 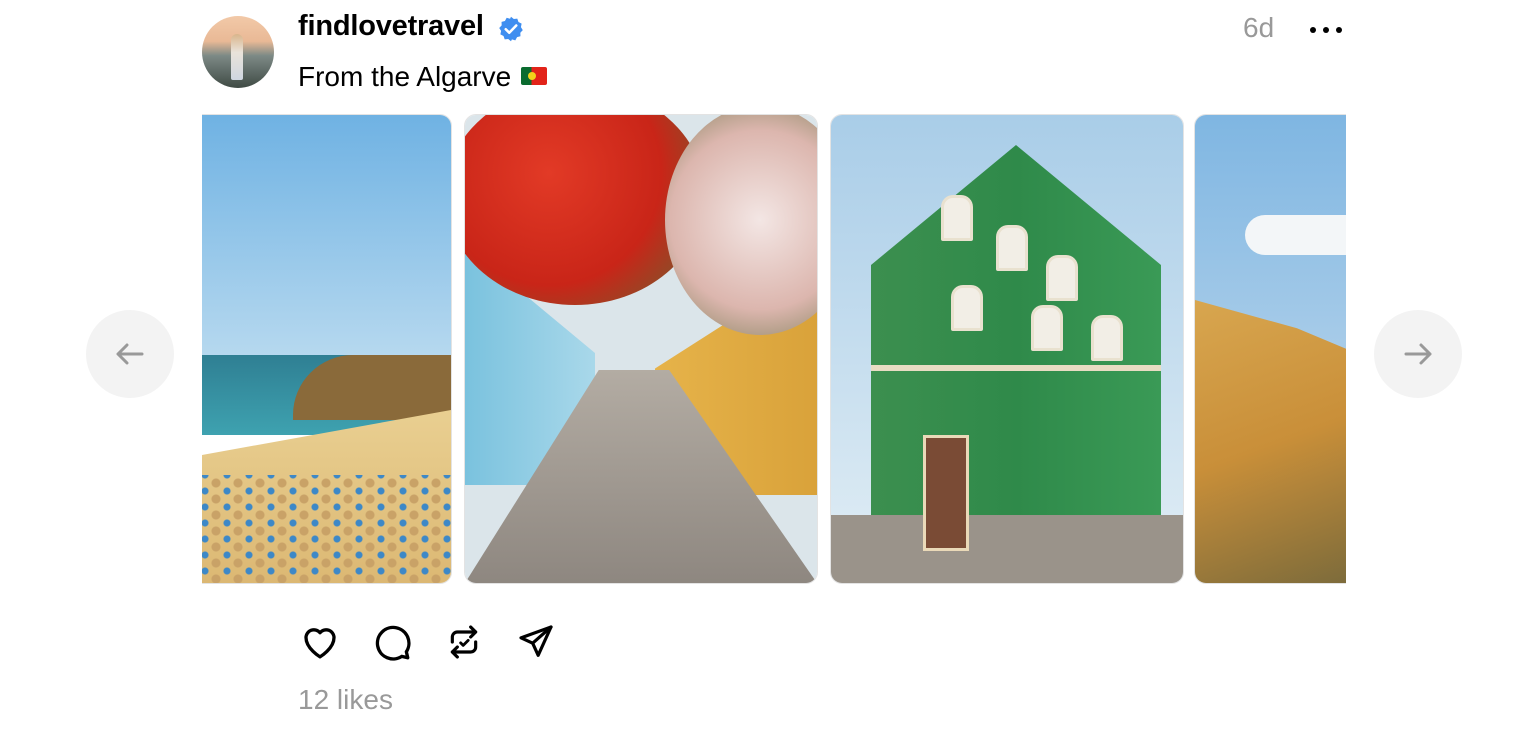 I want to click on send-icon, so click(x=536, y=641).